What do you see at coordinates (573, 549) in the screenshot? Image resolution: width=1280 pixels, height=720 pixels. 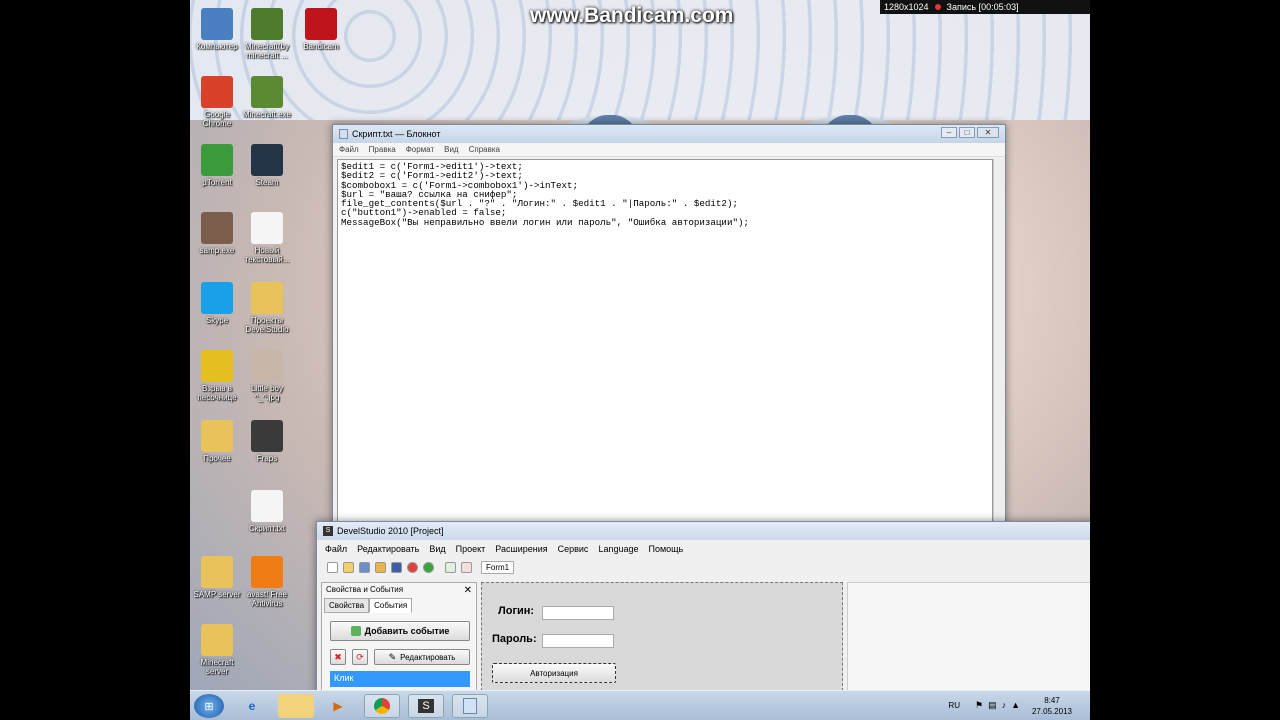 I see `ds-menu-service: Сервис` at bounding box center [573, 549].